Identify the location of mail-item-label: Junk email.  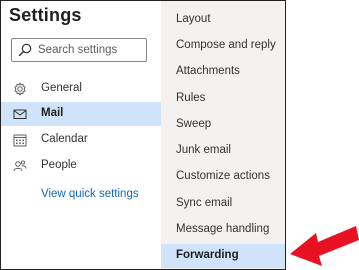
(203, 150).